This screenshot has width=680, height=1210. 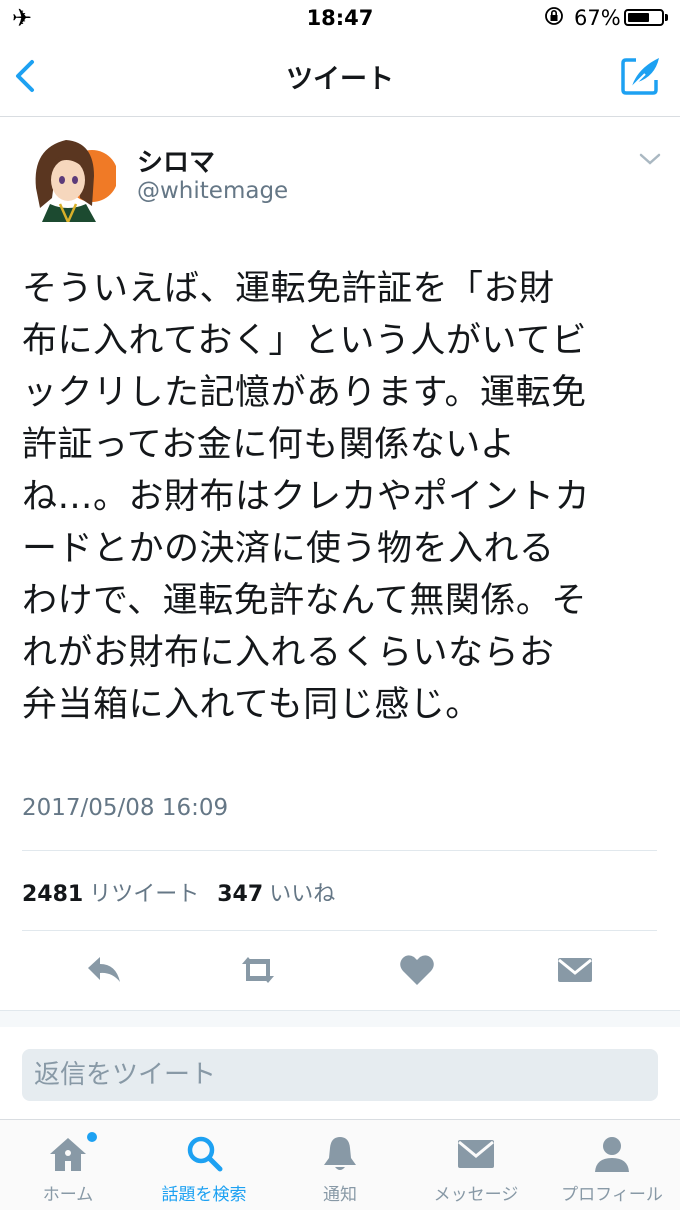 I want to click on tab-search: 話題を検索, so click(x=204, y=1165).